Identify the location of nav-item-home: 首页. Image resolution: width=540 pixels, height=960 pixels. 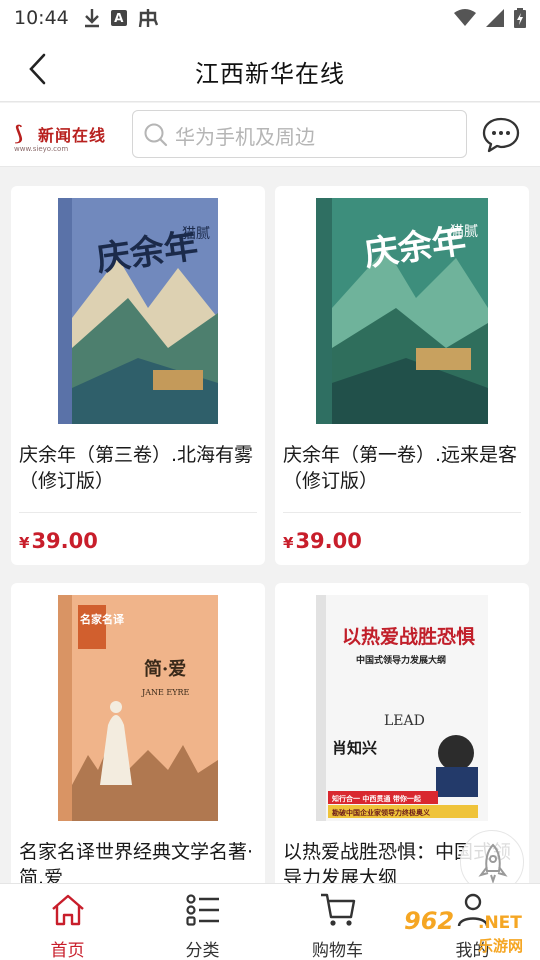
(67, 922).